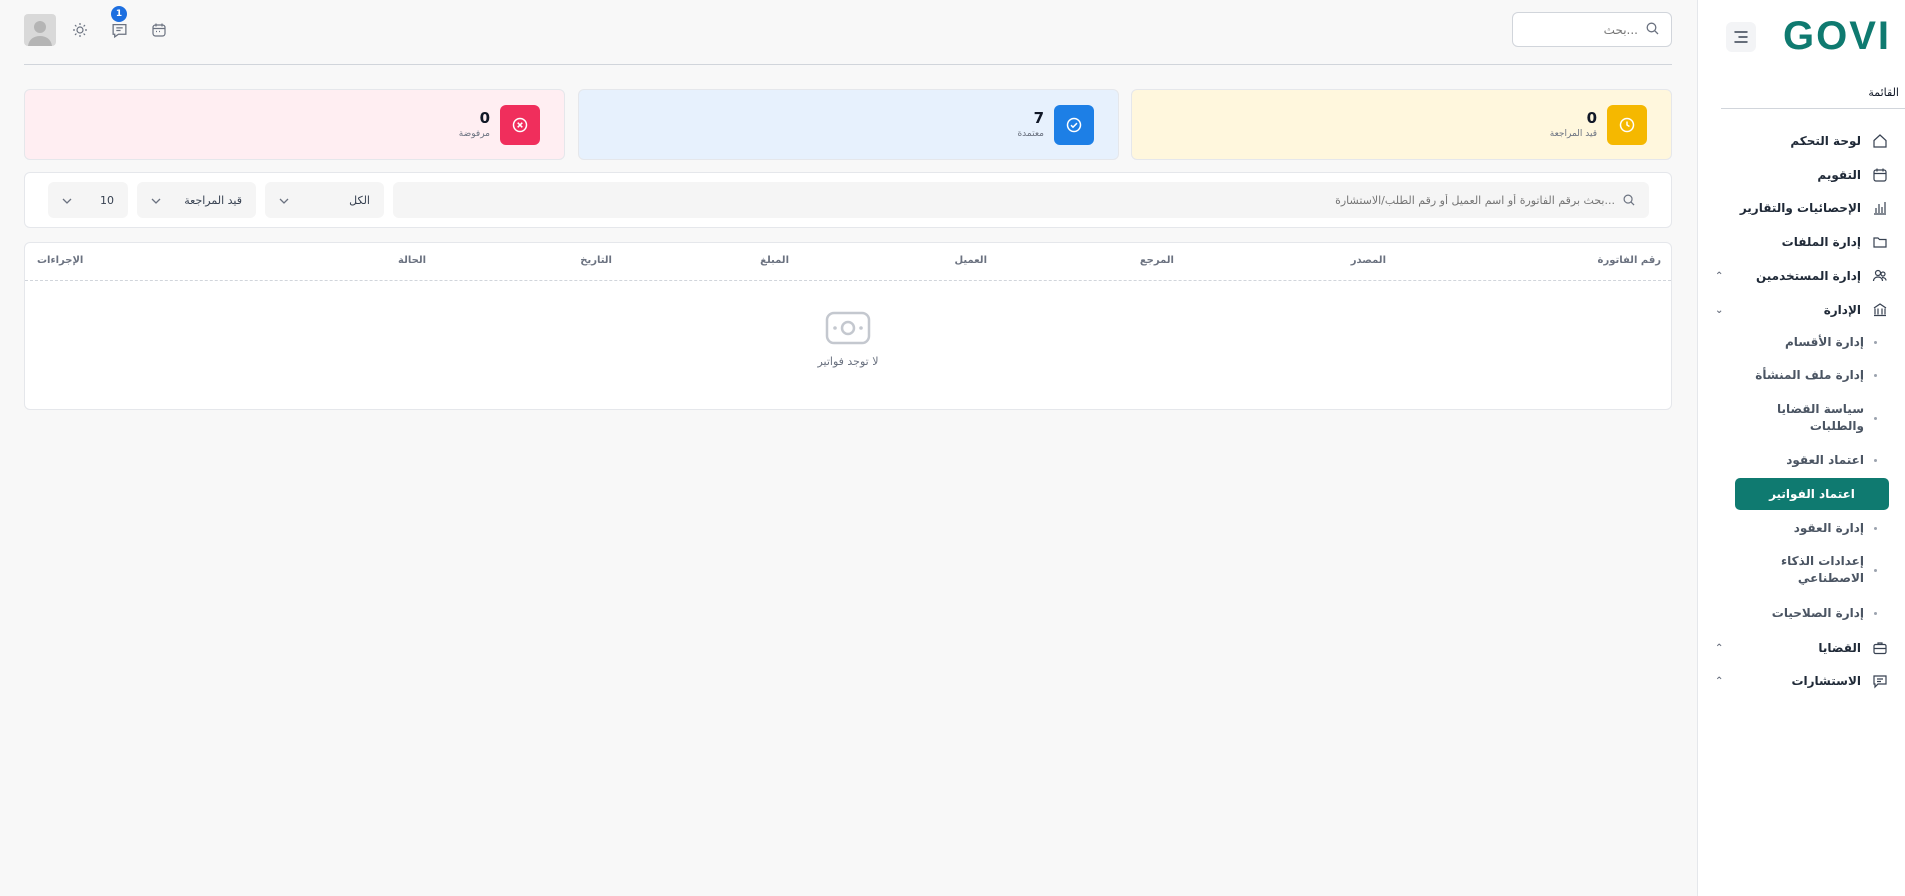 Image resolution: width=1905 pixels, height=896 pixels. I want to click on status-filter-select: قيد المراجعة, so click(196, 200).